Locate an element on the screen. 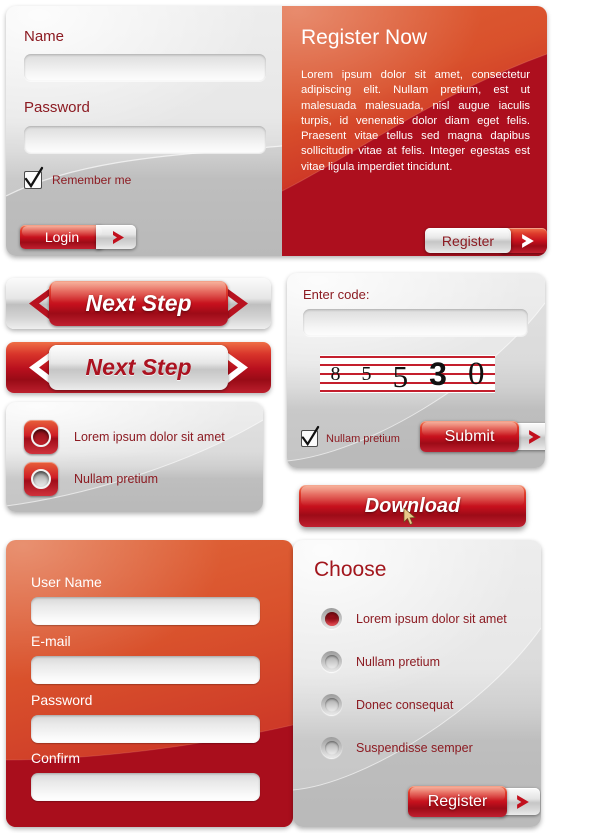 Image resolution: width=600 pixels, height=833 pixels. choose-option-3: Suspendisse semper is located at coordinates (397, 747).